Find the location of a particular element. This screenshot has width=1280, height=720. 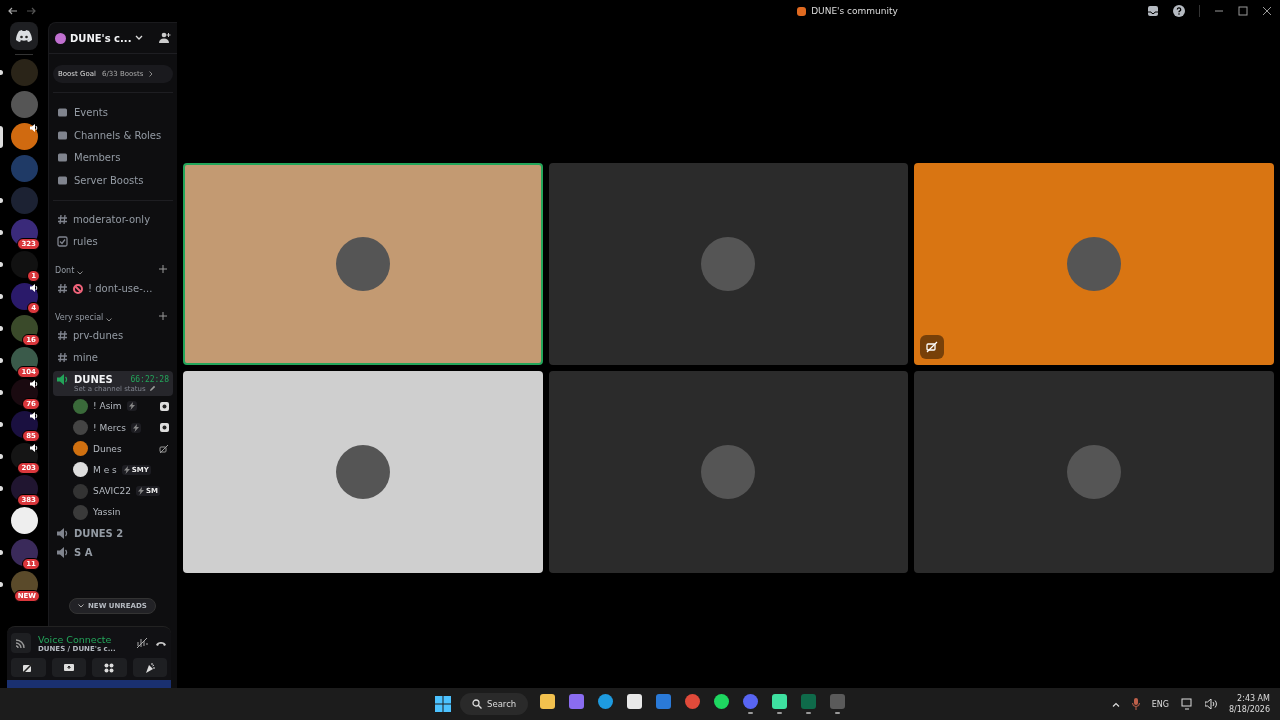

user-name: M e s is located at coordinates (105, 469).